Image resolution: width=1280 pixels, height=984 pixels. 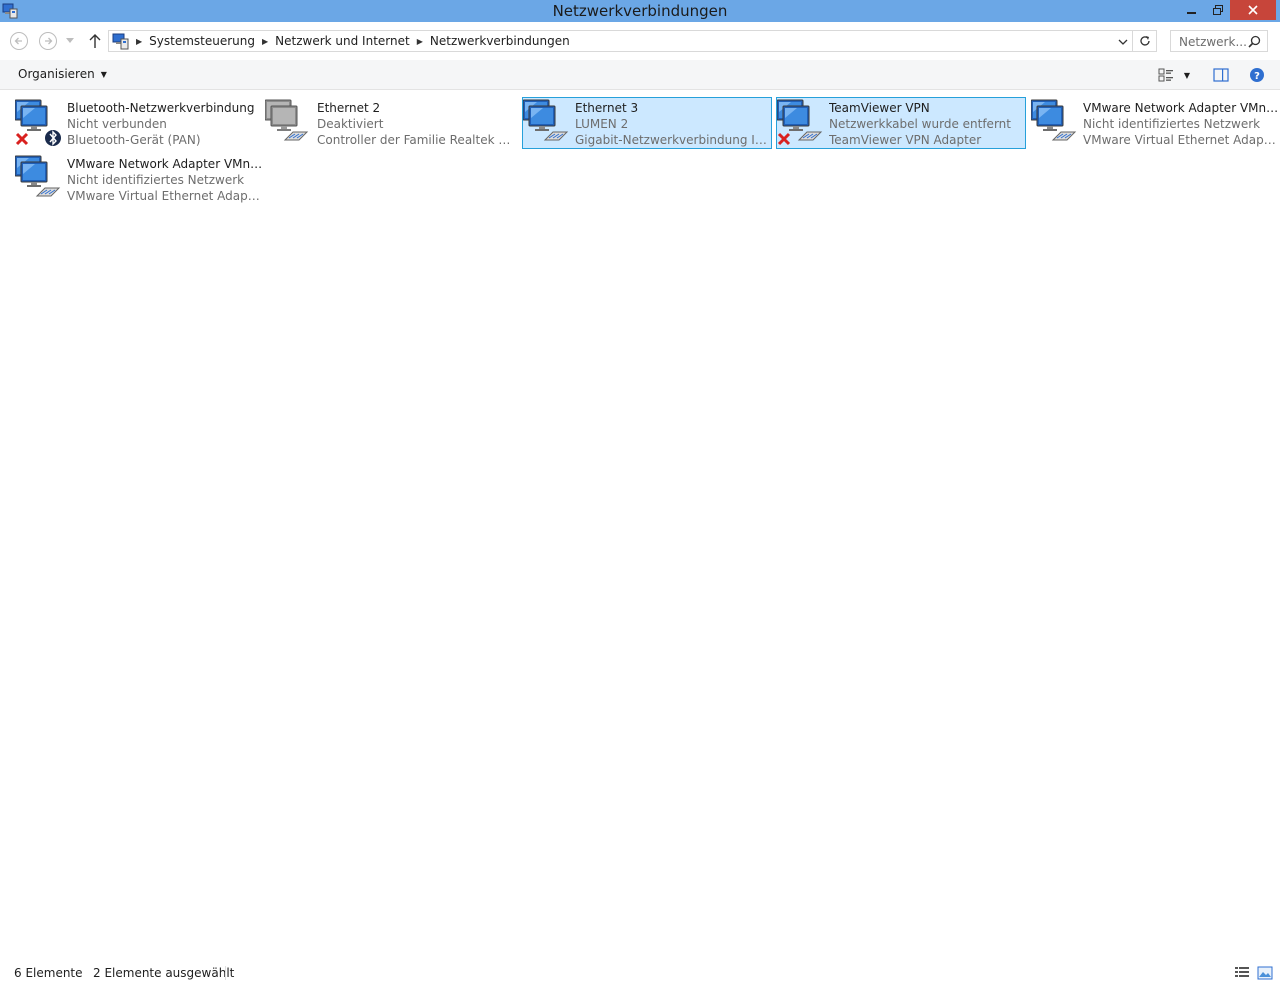 I want to click on forward-button, so click(x=48, y=41).